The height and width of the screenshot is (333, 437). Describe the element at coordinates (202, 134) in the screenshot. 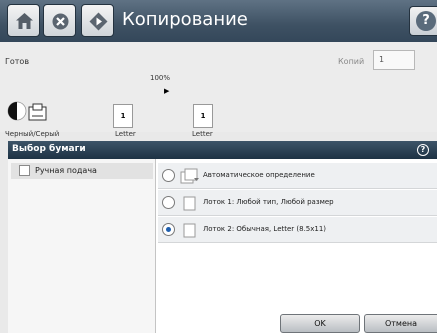

I see `destination-paper-label: Letter` at that location.